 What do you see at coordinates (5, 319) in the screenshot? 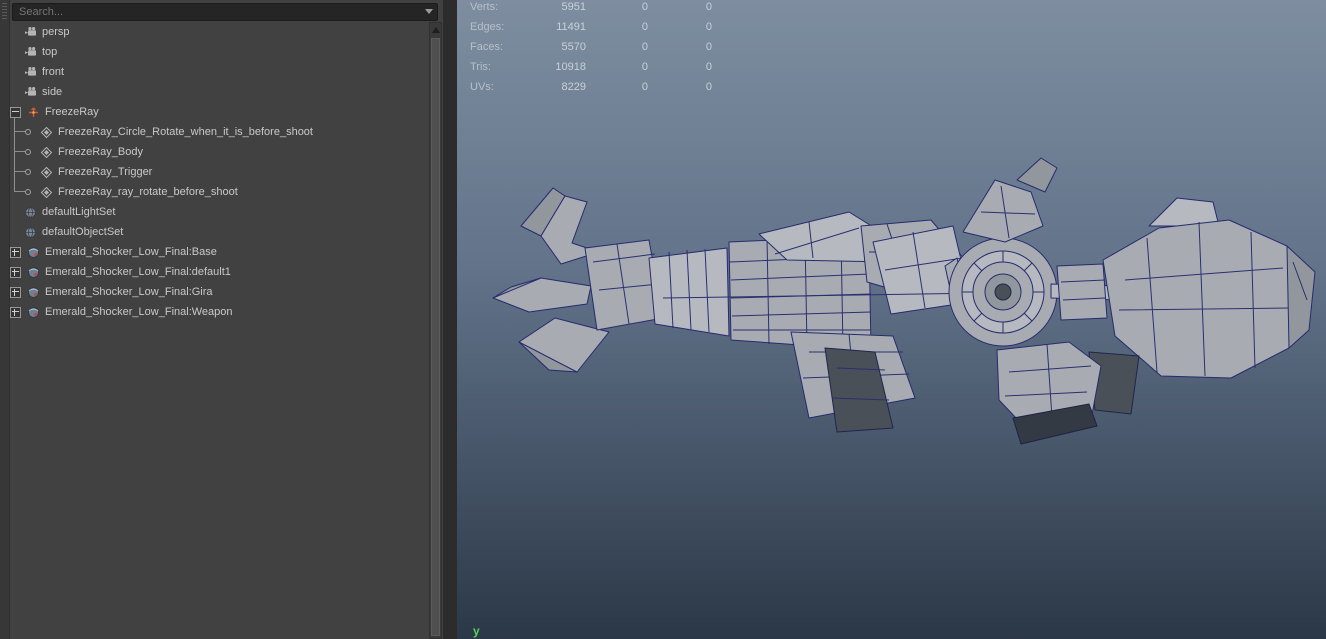
I see `panel-edge-strip` at bounding box center [5, 319].